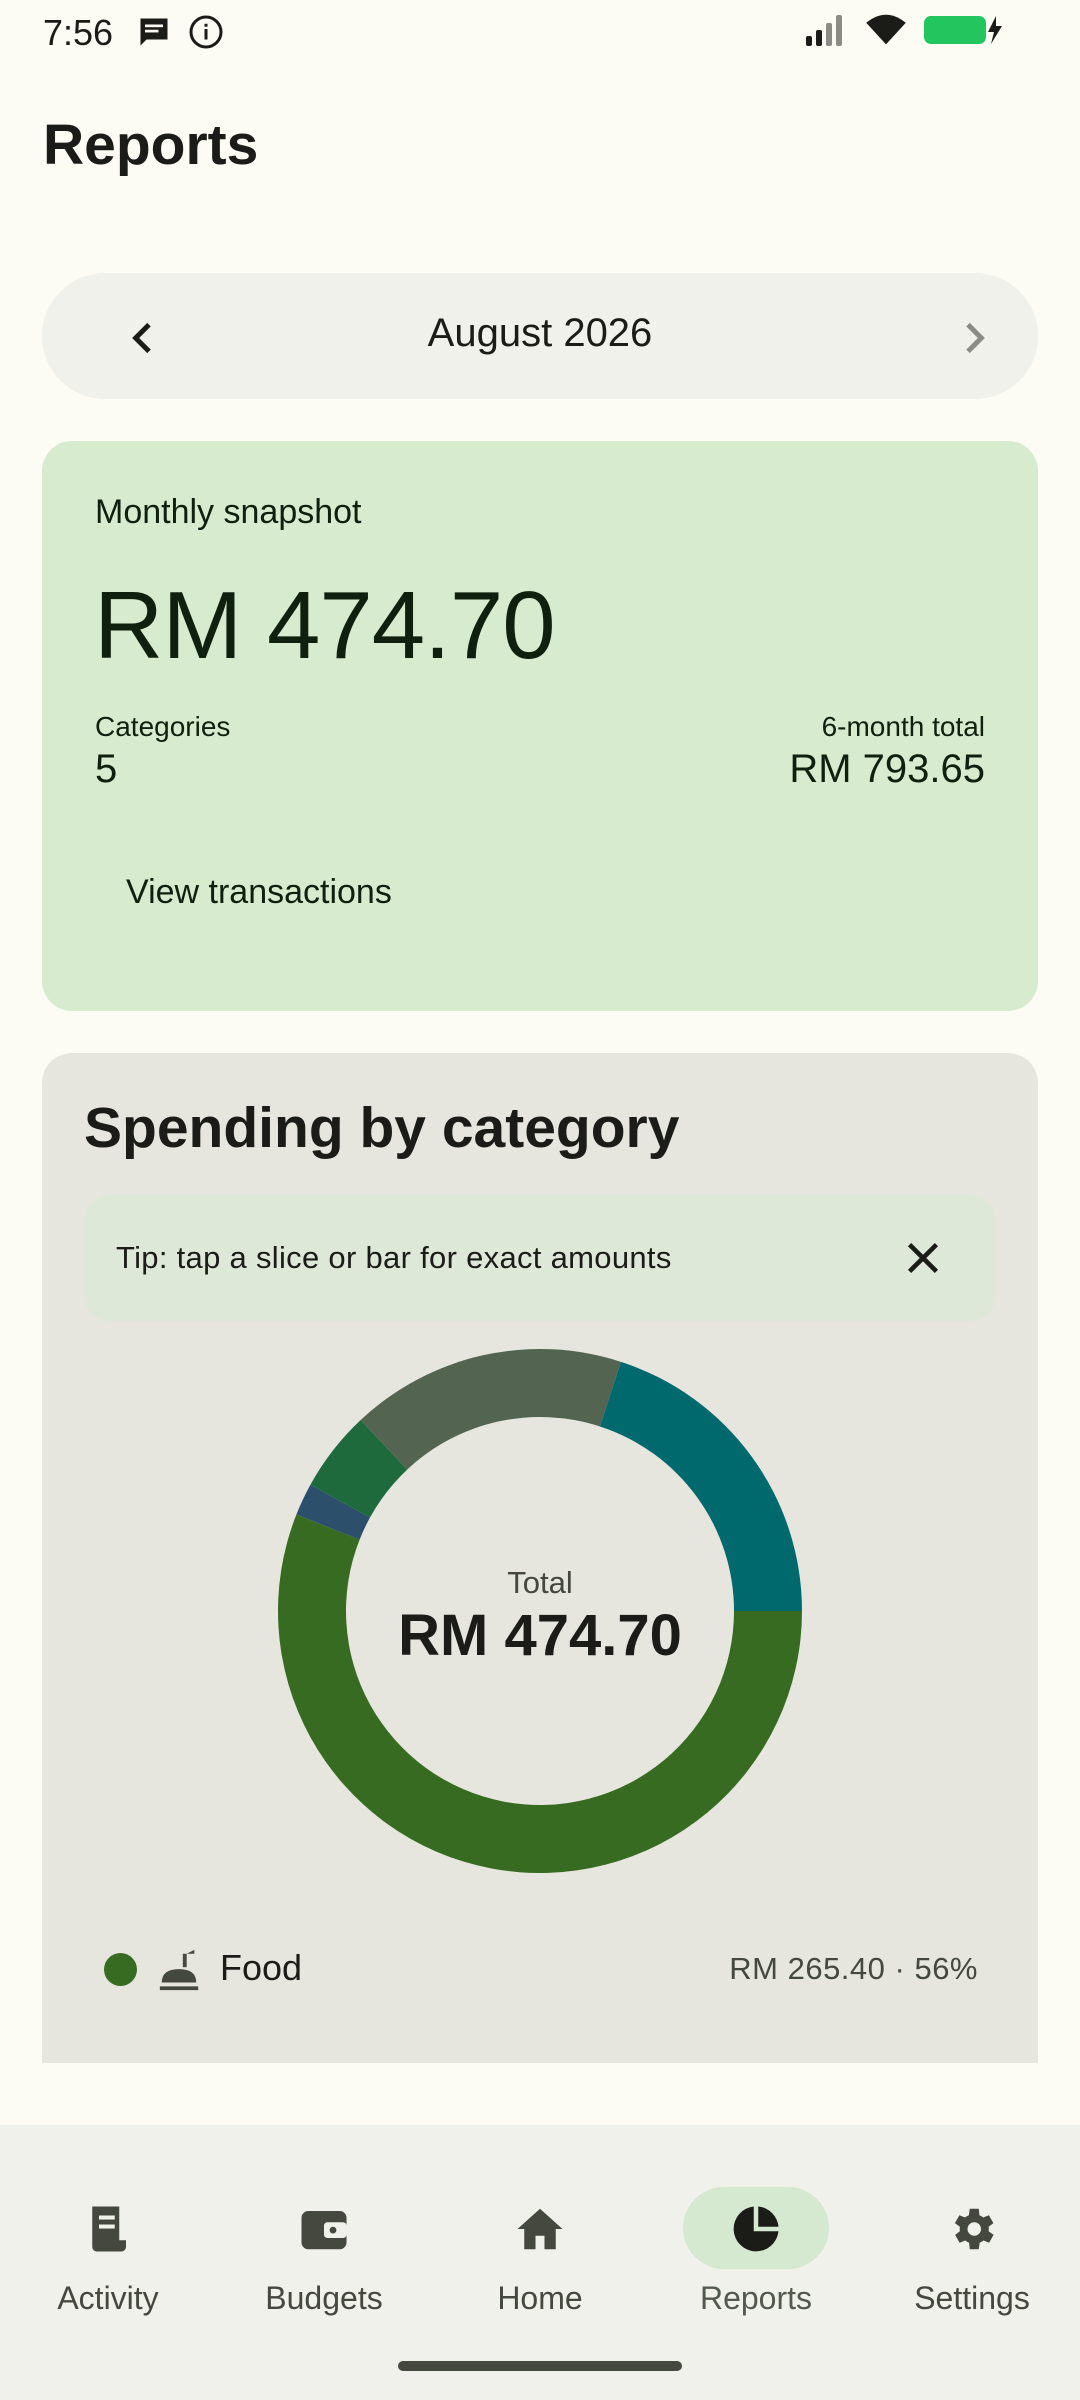 Image resolution: width=1080 pixels, height=2400 pixels. Describe the element at coordinates (325, 625) in the screenshot. I see `snapshot-amount: RM 474.70` at that location.